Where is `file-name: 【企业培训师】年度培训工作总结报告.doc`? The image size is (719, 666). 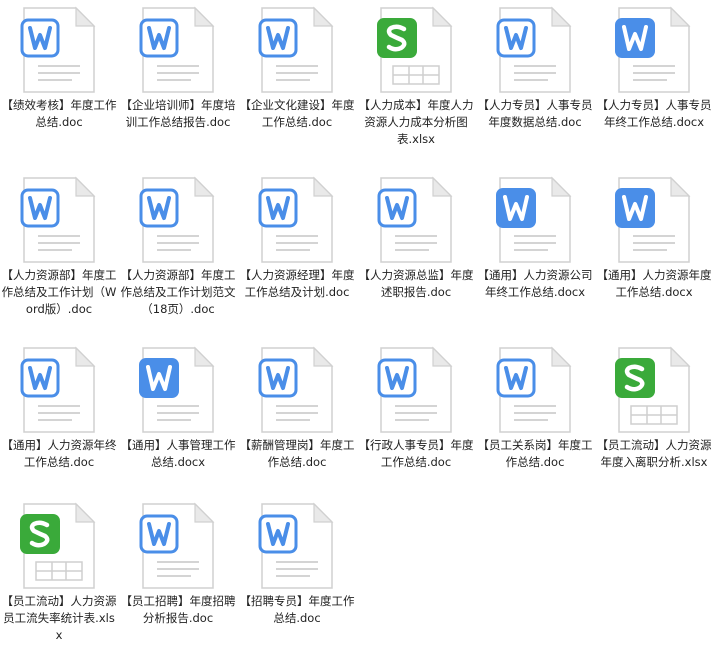
file-name: 【企业培训师】年度培训工作总结报告.doc is located at coordinates (178, 113).